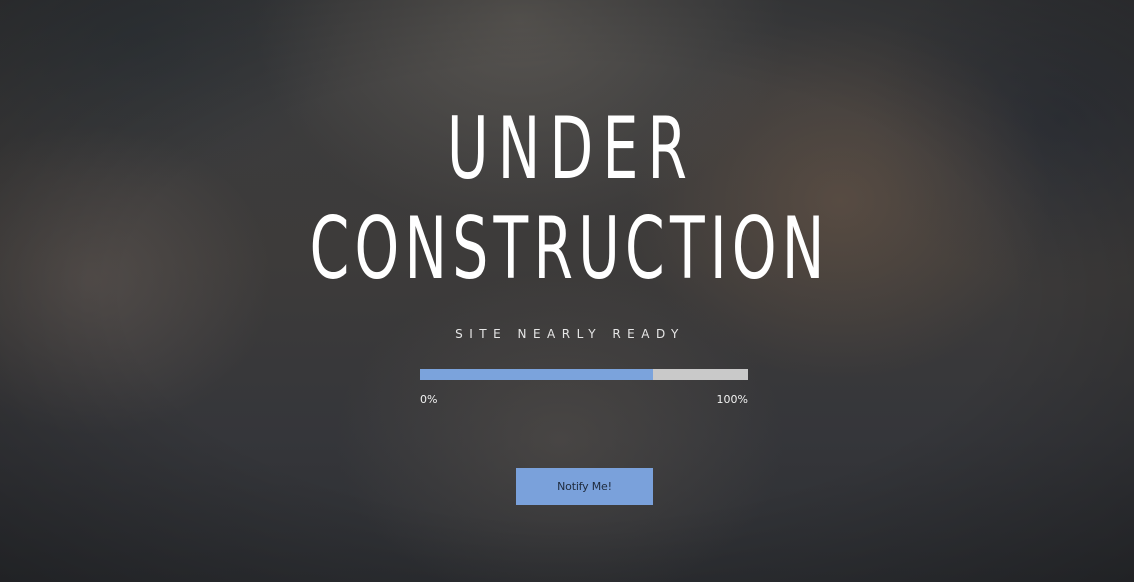  What do you see at coordinates (732, 399) in the screenshot?
I see `progress-max-label: 100%` at bounding box center [732, 399].